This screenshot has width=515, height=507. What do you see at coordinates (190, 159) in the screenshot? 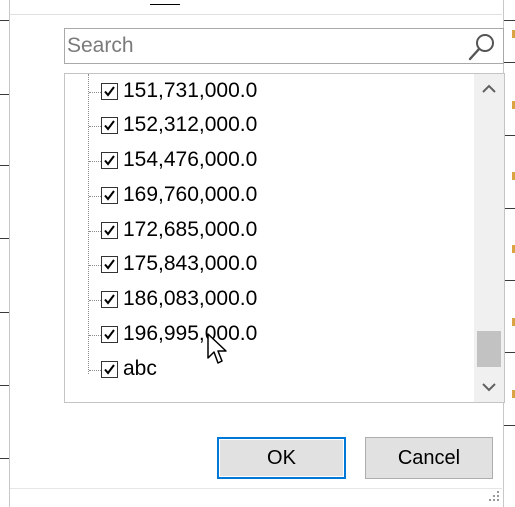
I see `list-item-label: 154,476,000.0` at bounding box center [190, 159].